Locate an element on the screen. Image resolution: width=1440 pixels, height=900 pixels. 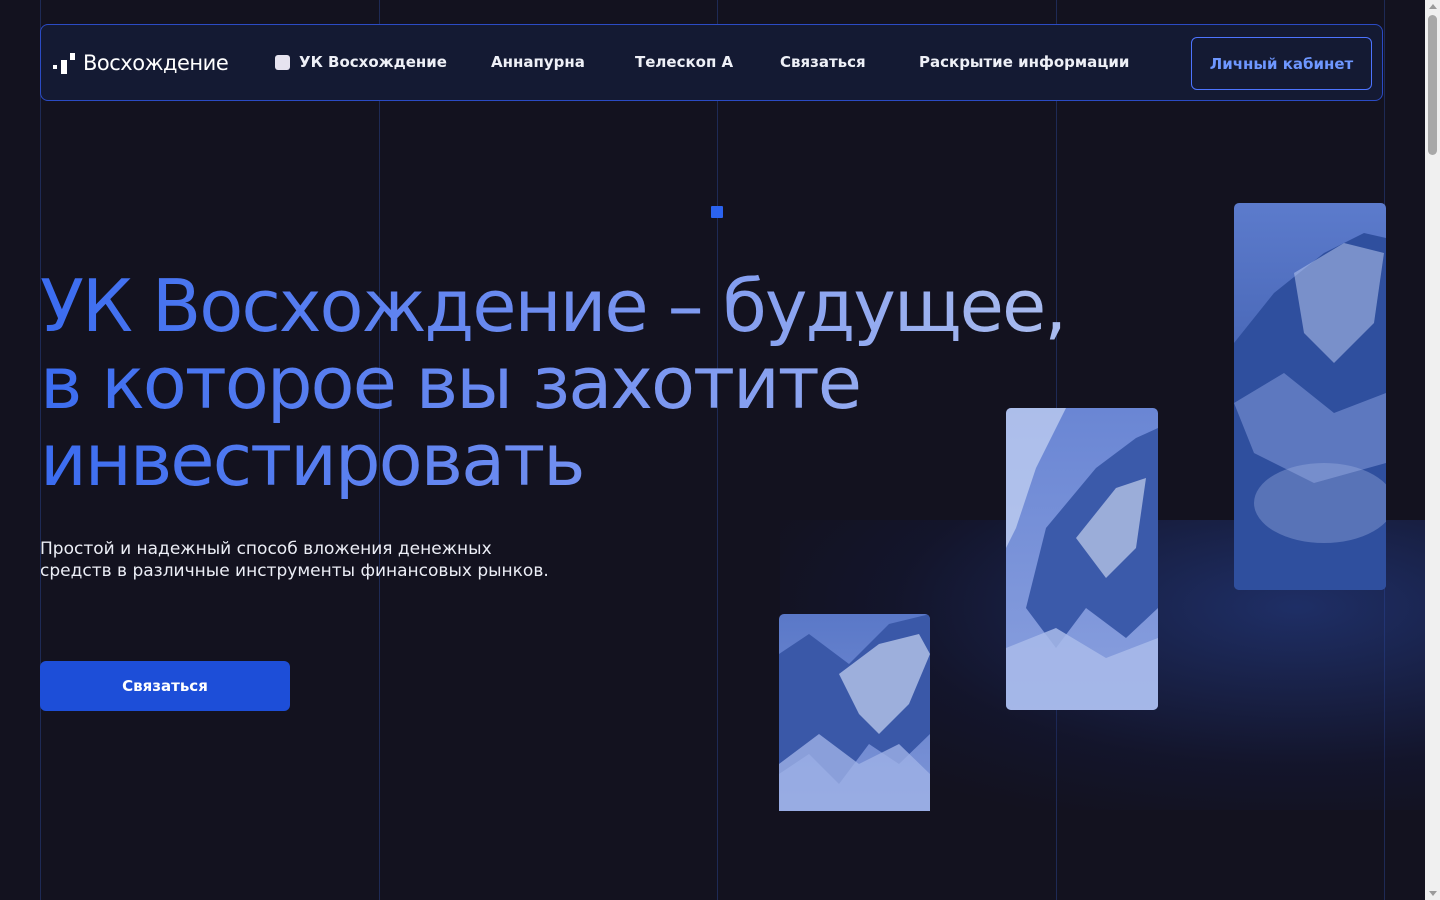
nav-item-teleskop: Телескоп А is located at coordinates (684, 62).